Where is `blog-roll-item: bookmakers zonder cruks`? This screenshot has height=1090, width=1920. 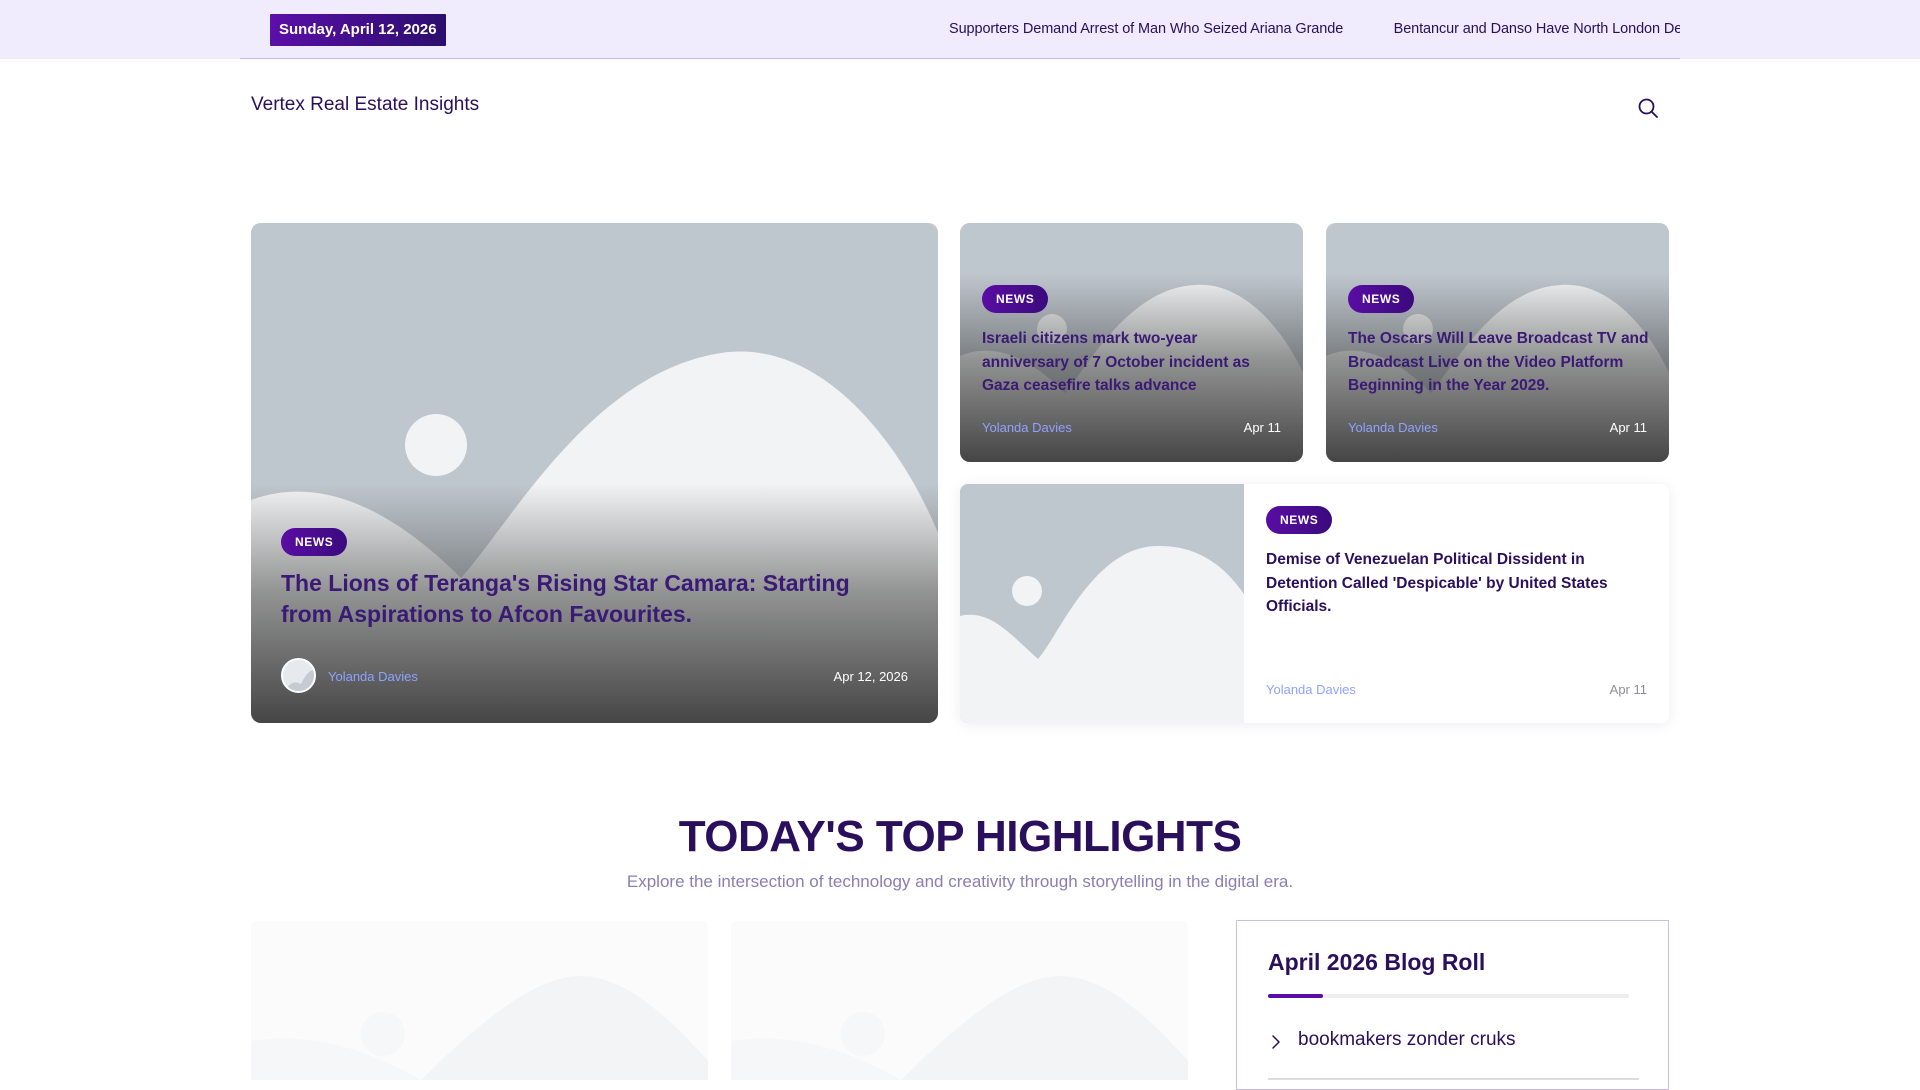 blog-roll-item: bookmakers zonder cruks is located at coordinates (1453, 1054).